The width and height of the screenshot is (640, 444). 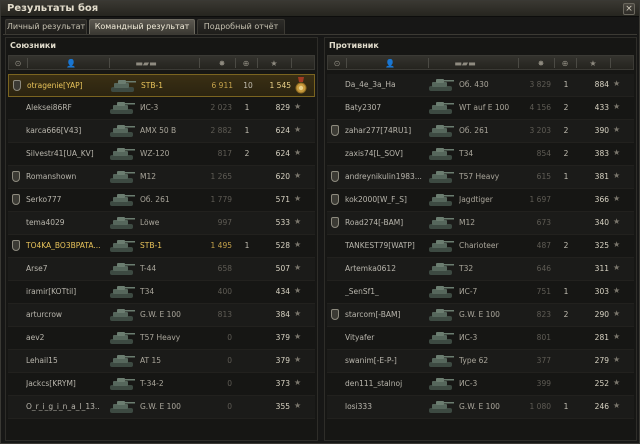 What do you see at coordinates (480, 407) in the screenshot?
I see `table-row: losi333 G.W. E 100 1 080 1 246 ★` at bounding box center [480, 407].